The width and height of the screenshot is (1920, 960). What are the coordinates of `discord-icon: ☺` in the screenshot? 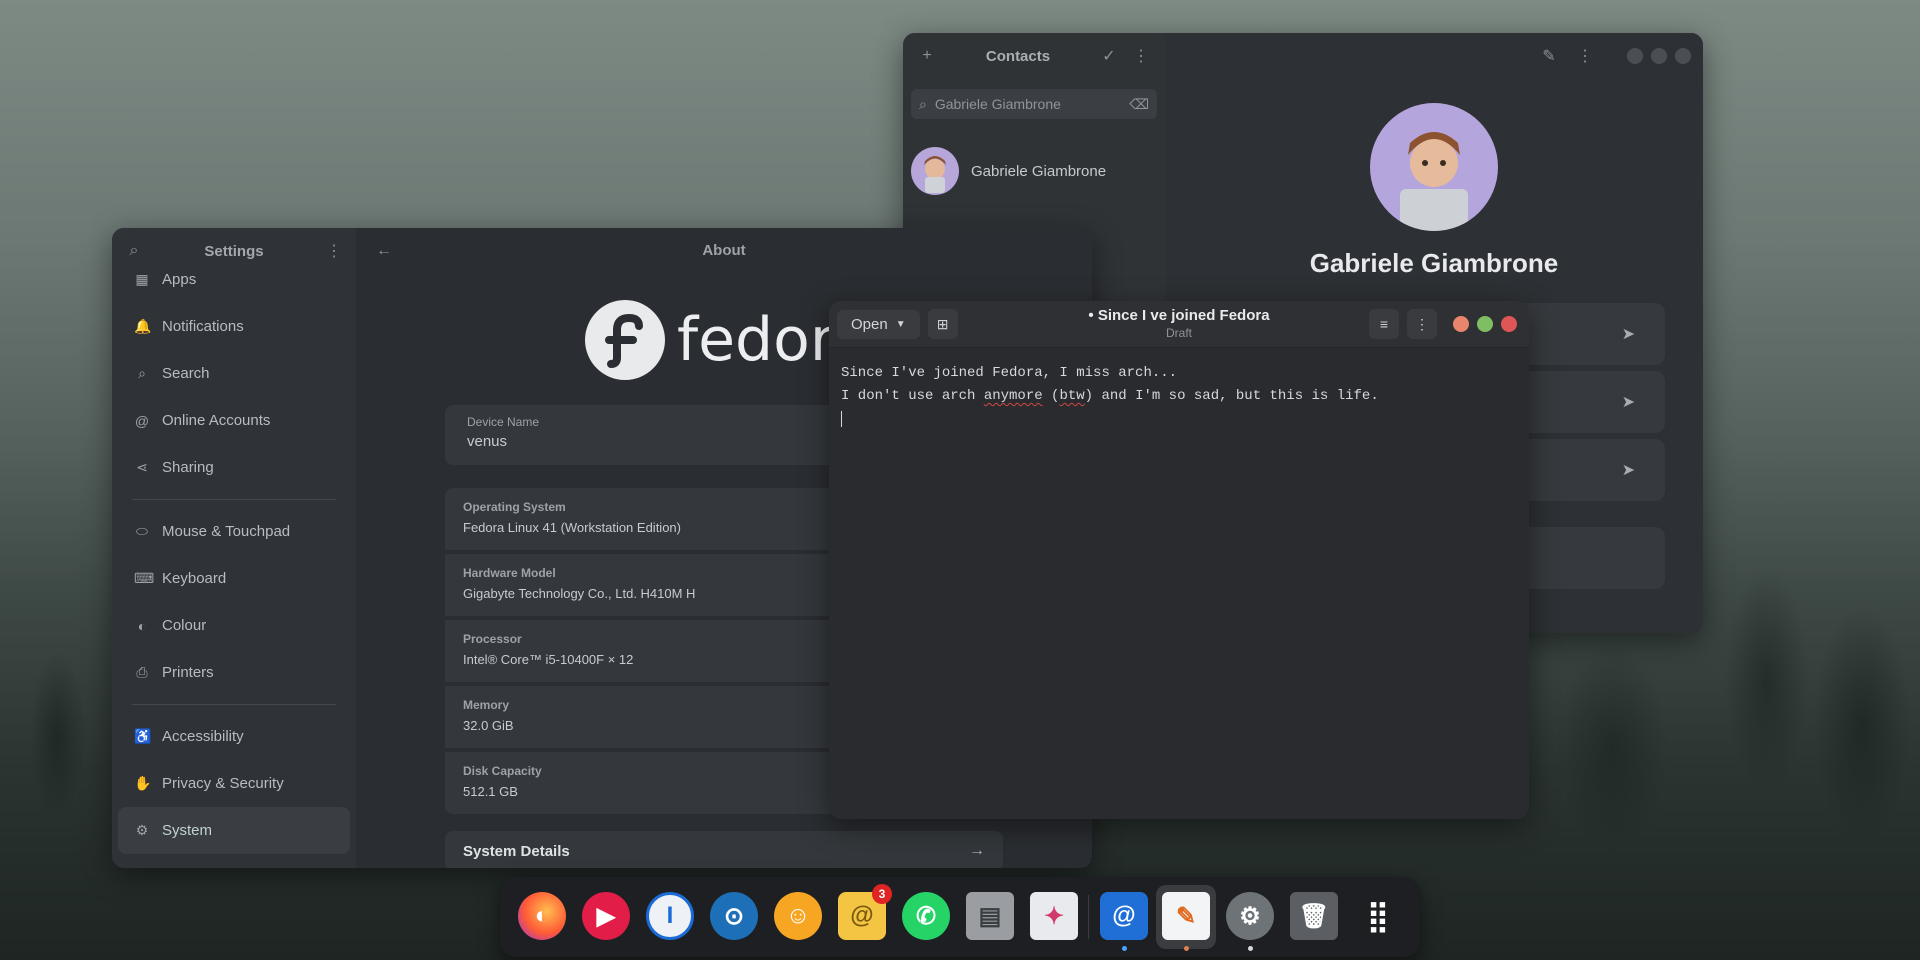 It's located at (798, 916).